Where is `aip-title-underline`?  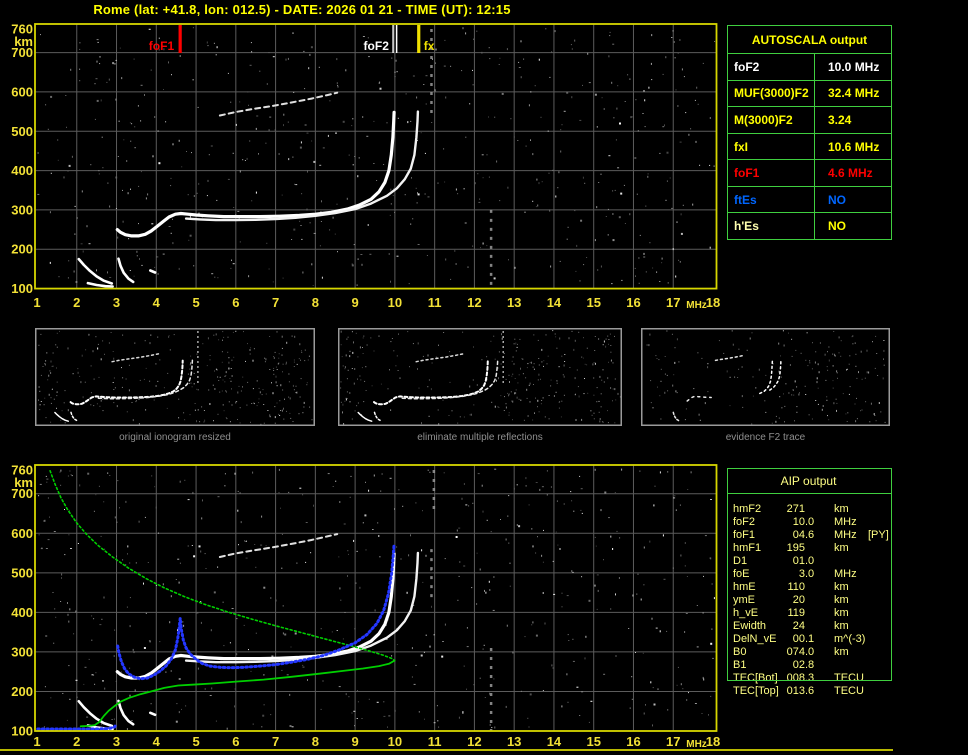 aip-title-underline is located at coordinates (809, 493).